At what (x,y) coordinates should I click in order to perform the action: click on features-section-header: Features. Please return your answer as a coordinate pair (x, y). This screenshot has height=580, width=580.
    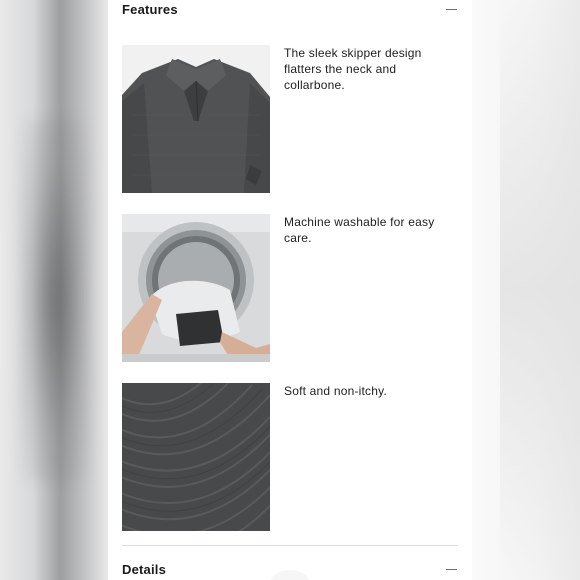
    Looking at the image, I should click on (290, 10).